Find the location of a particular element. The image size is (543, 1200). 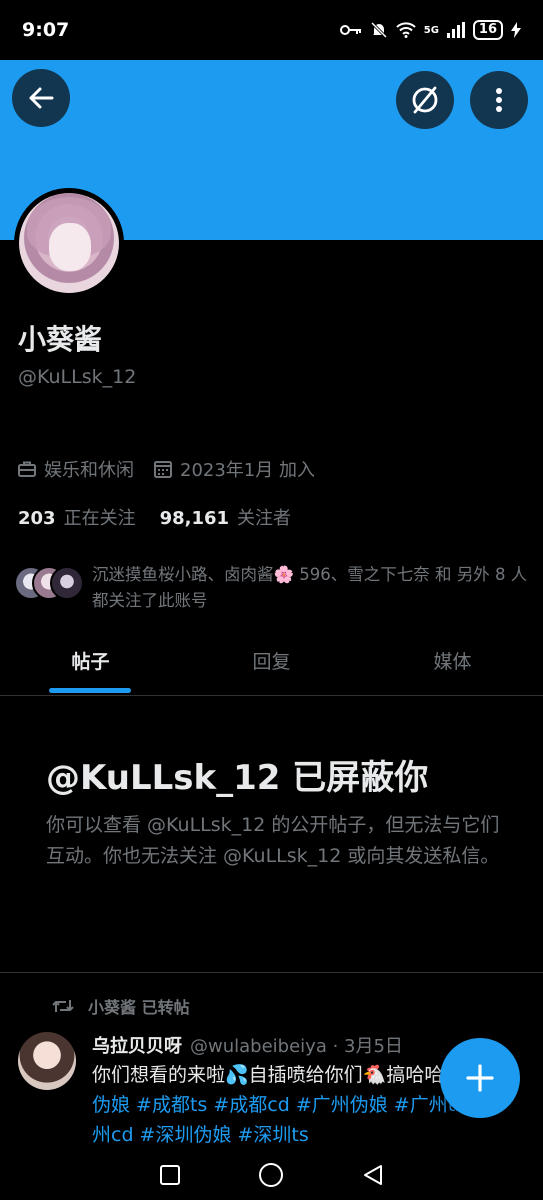

follow-stats: 203 正在关注 98,161 关注者 is located at coordinates (154, 517).